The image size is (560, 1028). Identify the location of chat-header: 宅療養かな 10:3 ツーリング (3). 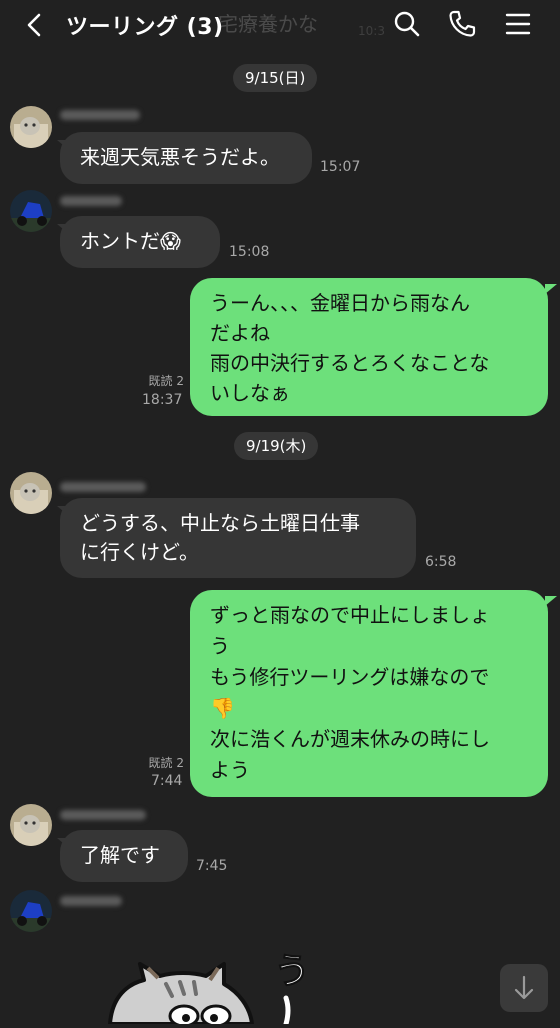
(280, 25).